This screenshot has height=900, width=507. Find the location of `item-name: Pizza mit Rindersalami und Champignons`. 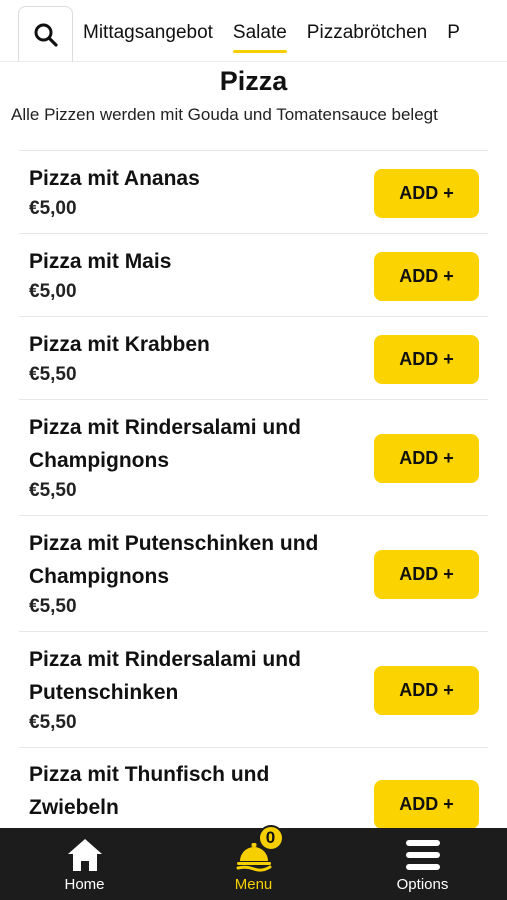

item-name: Pizza mit Rindersalami und Champignons is located at coordinates (165, 444).